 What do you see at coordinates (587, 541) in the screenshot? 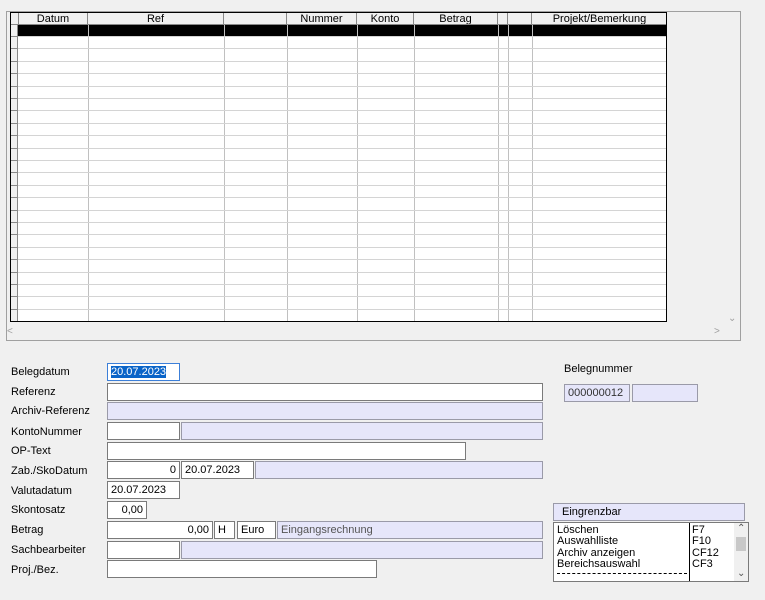
I see `shortcut-item-auswahlliste: Auswahlliste` at bounding box center [587, 541].